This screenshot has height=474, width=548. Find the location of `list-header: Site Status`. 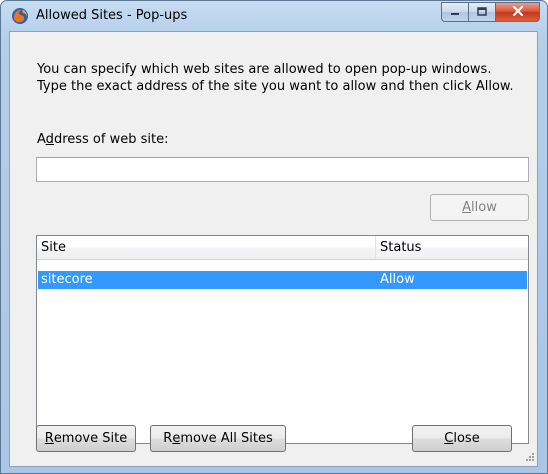

list-header: Site Status is located at coordinates (282, 248).